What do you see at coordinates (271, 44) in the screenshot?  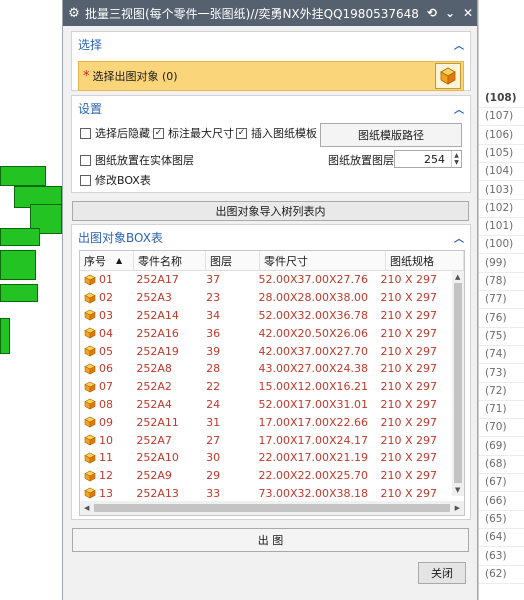 I see `selection-header: 选择 ︿` at bounding box center [271, 44].